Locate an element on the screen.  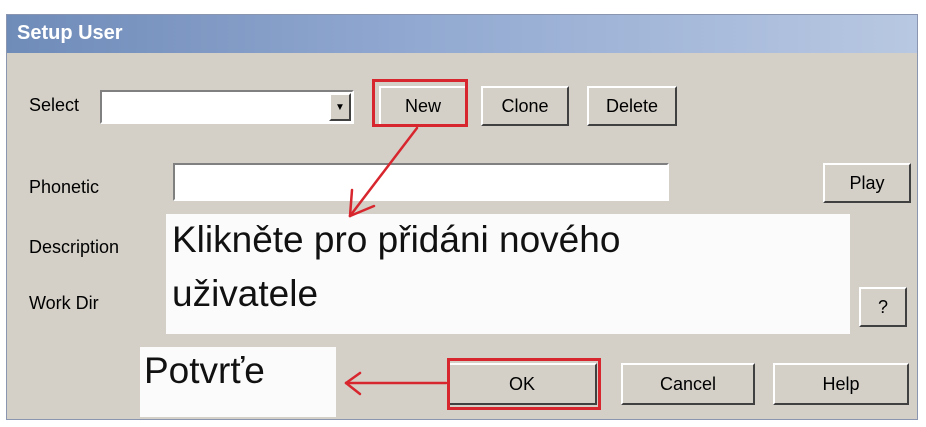
new-button-highlight is located at coordinates (420, 103).